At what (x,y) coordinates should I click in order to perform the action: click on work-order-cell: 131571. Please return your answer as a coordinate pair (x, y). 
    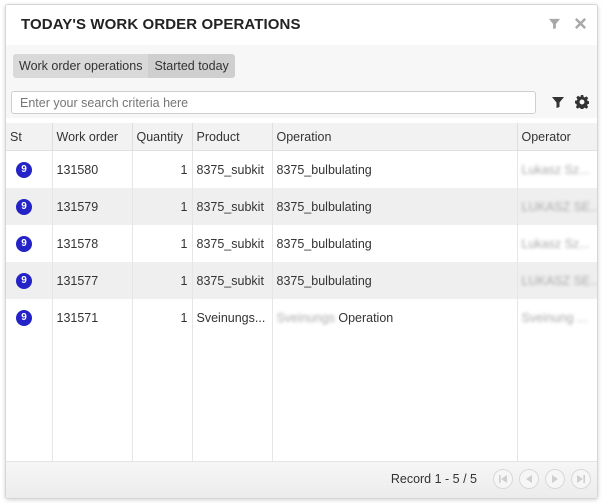
    Looking at the image, I should click on (92, 317).